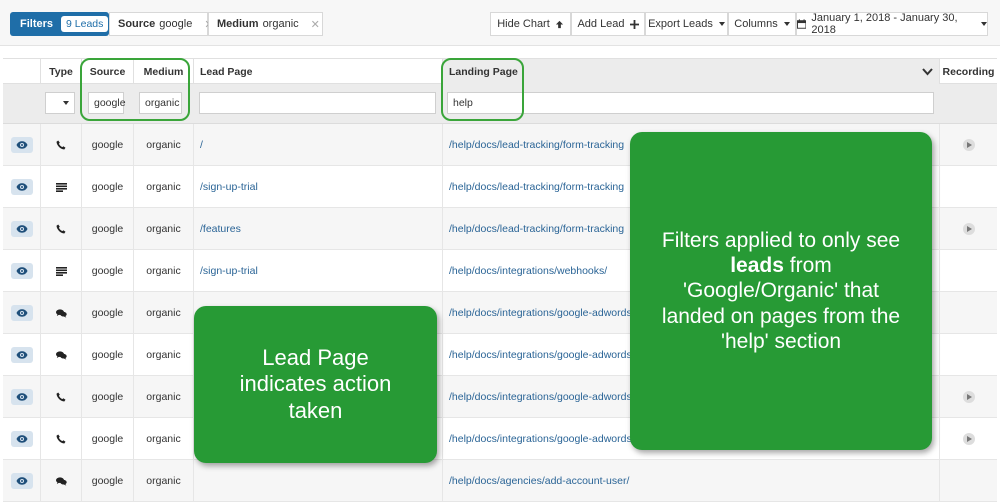 The width and height of the screenshot is (1000, 502). I want to click on medium-filter-chip: Medium organic ✕, so click(265, 24).